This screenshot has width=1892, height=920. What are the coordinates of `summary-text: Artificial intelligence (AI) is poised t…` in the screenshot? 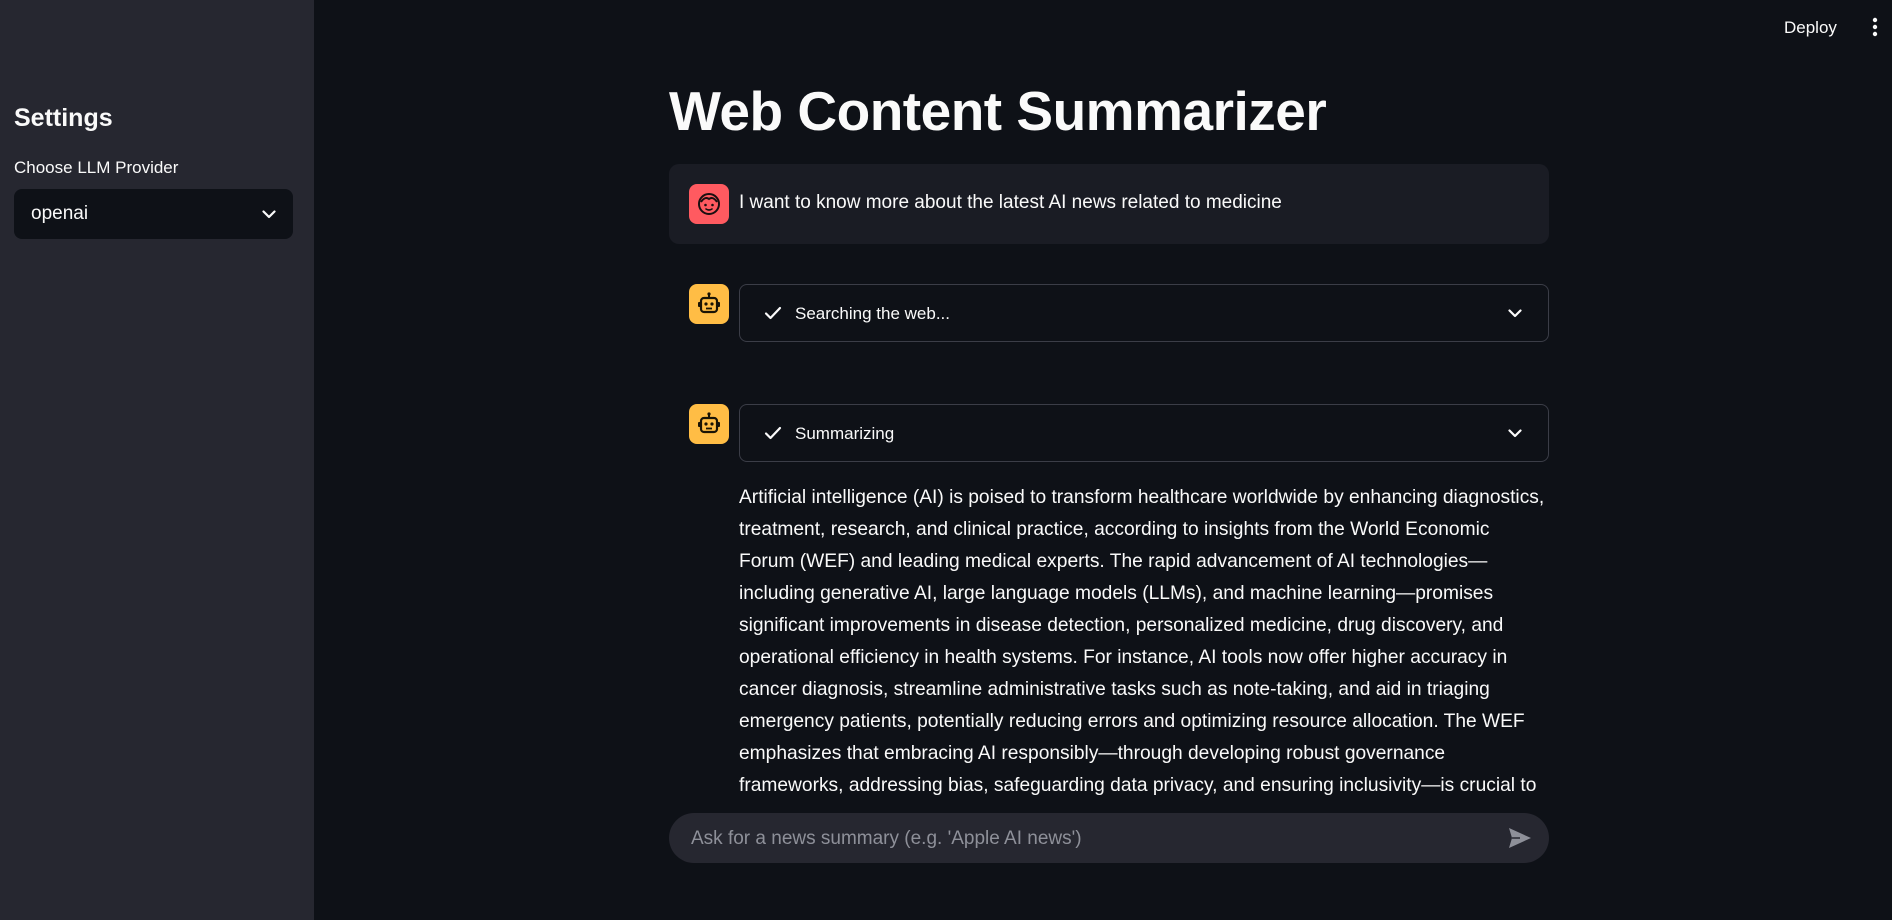 It's located at (1142, 641).